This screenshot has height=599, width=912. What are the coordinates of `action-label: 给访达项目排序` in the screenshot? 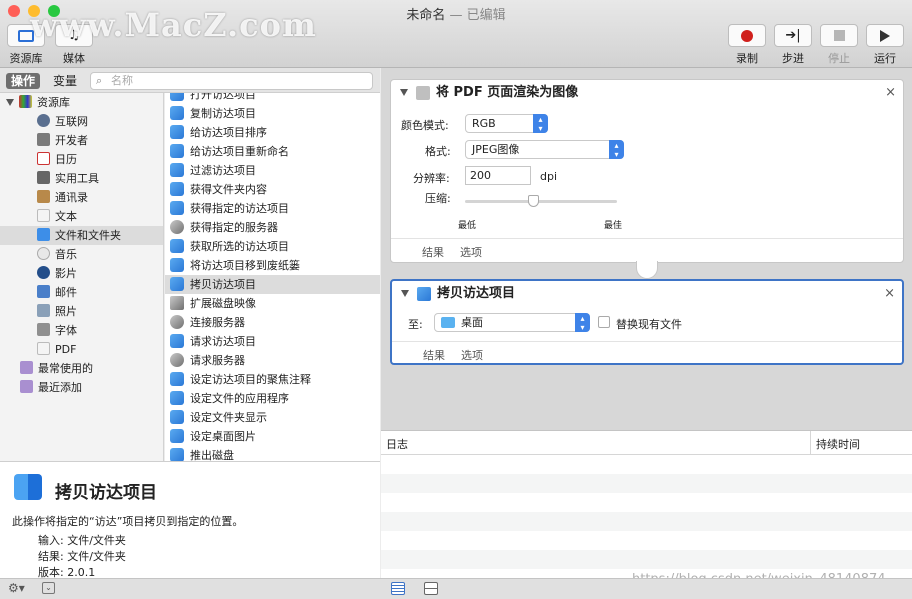 It's located at (228, 132).